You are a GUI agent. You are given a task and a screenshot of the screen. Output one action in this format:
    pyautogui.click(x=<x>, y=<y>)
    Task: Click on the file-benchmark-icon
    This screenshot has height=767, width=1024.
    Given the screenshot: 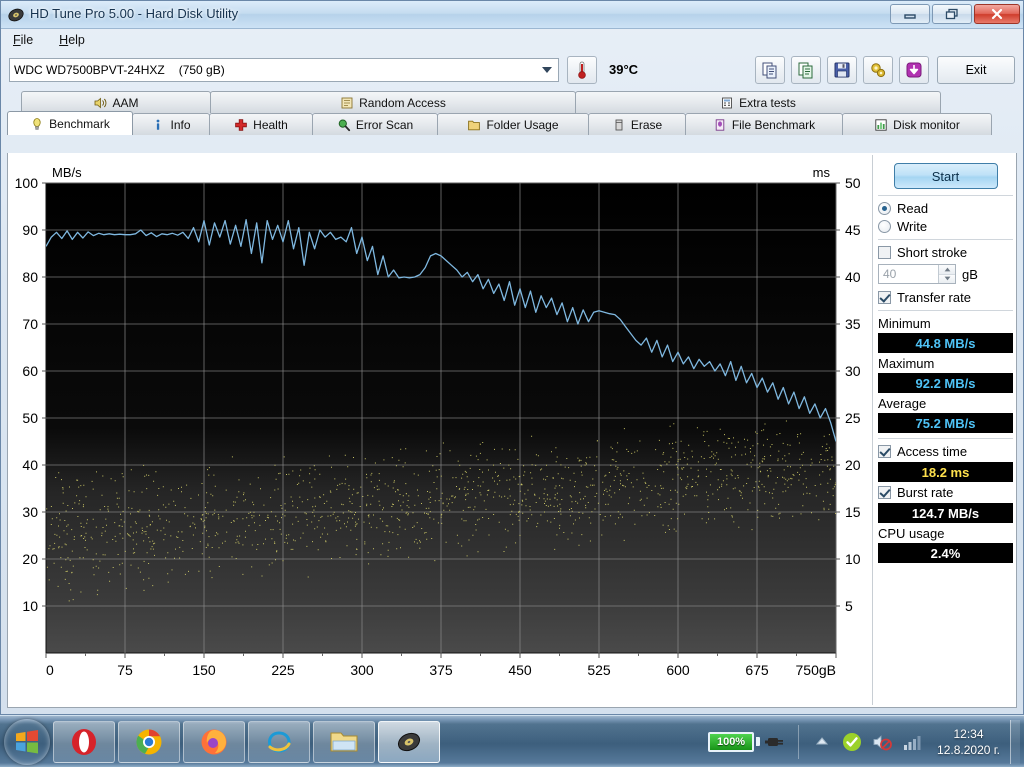 What is the action you would take?
    pyautogui.click(x=720, y=124)
    